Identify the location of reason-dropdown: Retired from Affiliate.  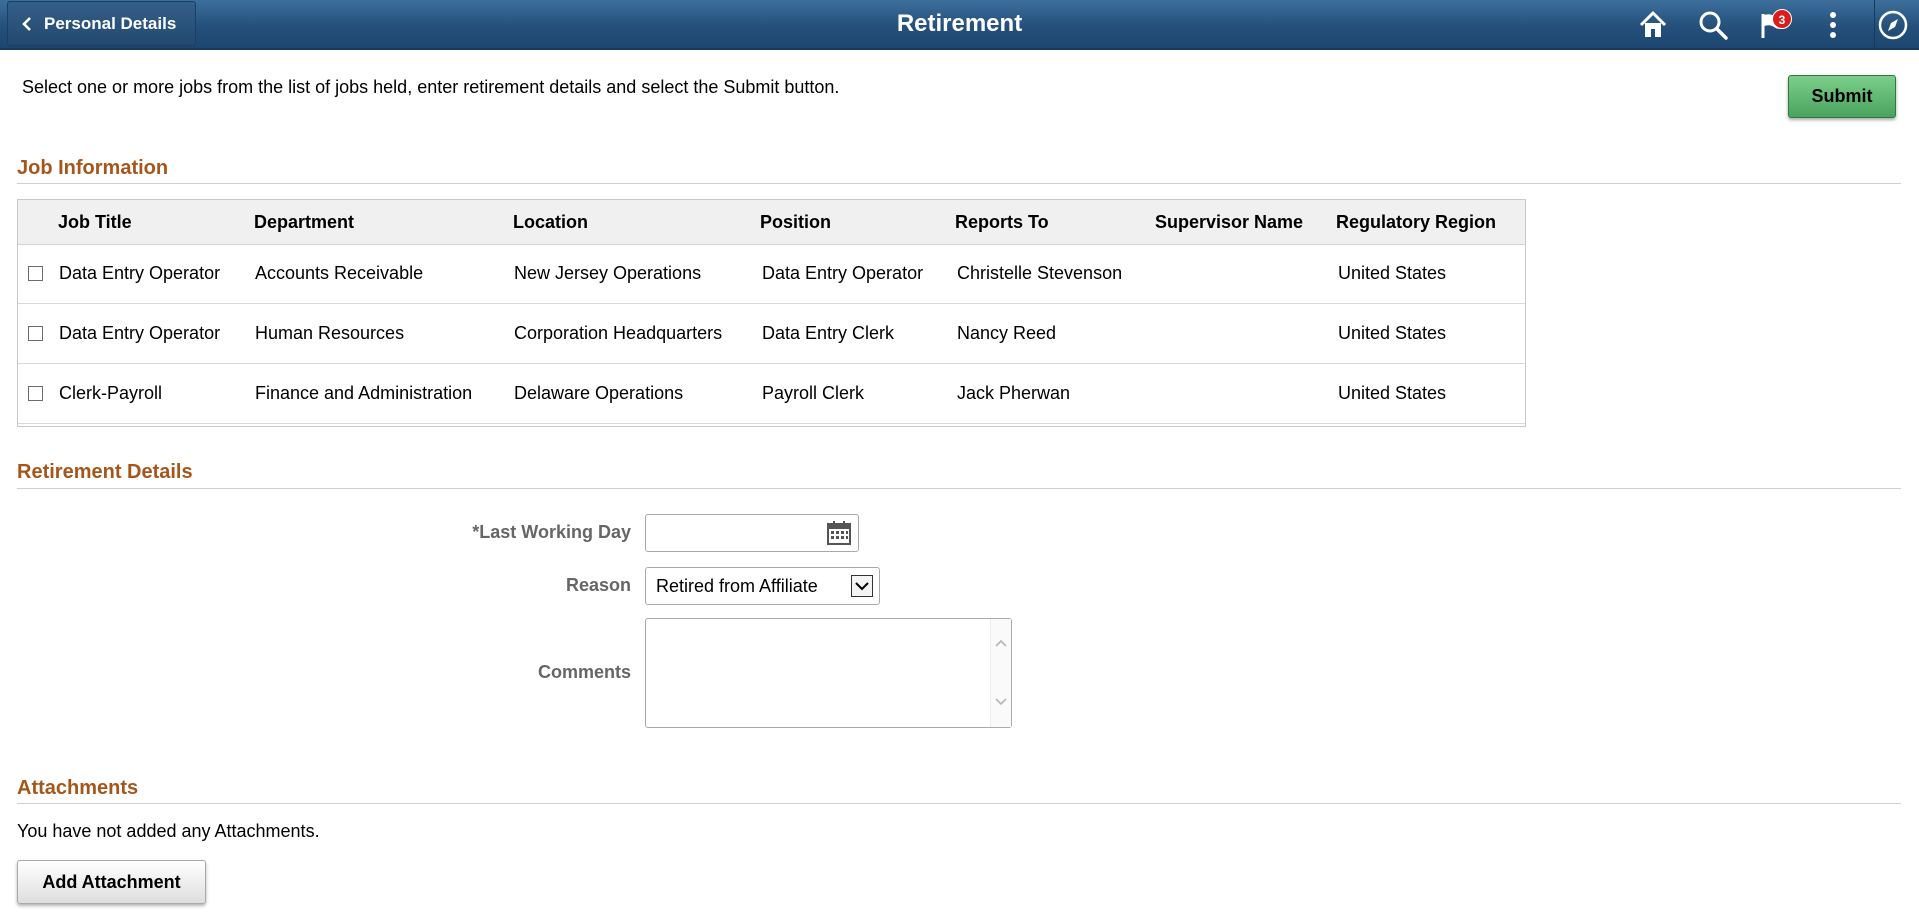
(762, 586).